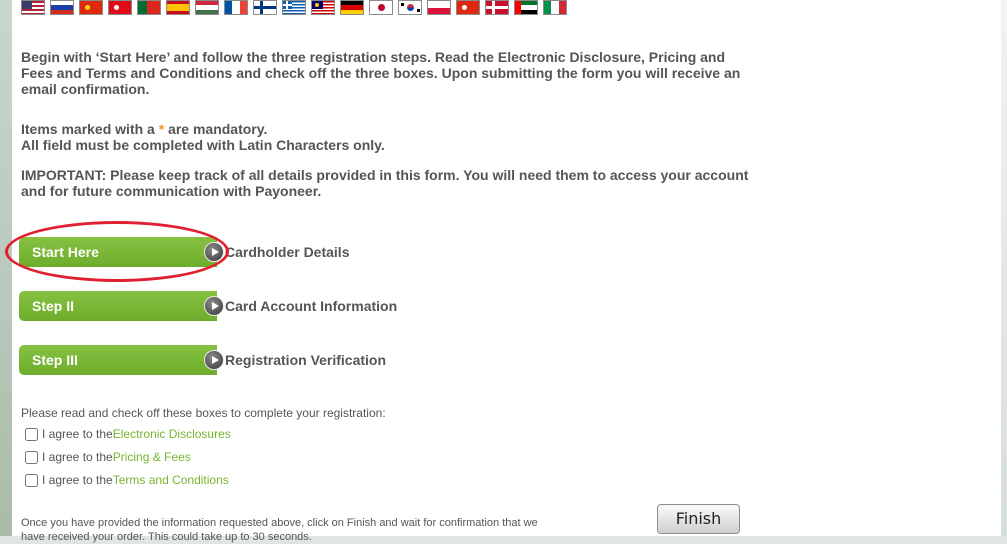  I want to click on background-left, so click(6, 268).